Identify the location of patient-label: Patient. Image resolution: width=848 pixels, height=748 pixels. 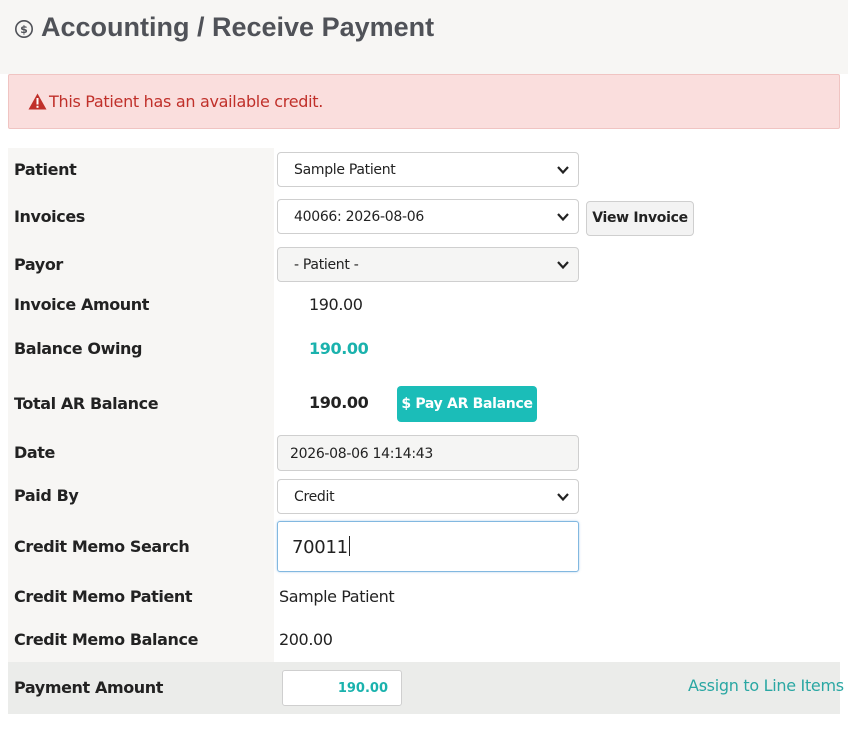
(45, 169).